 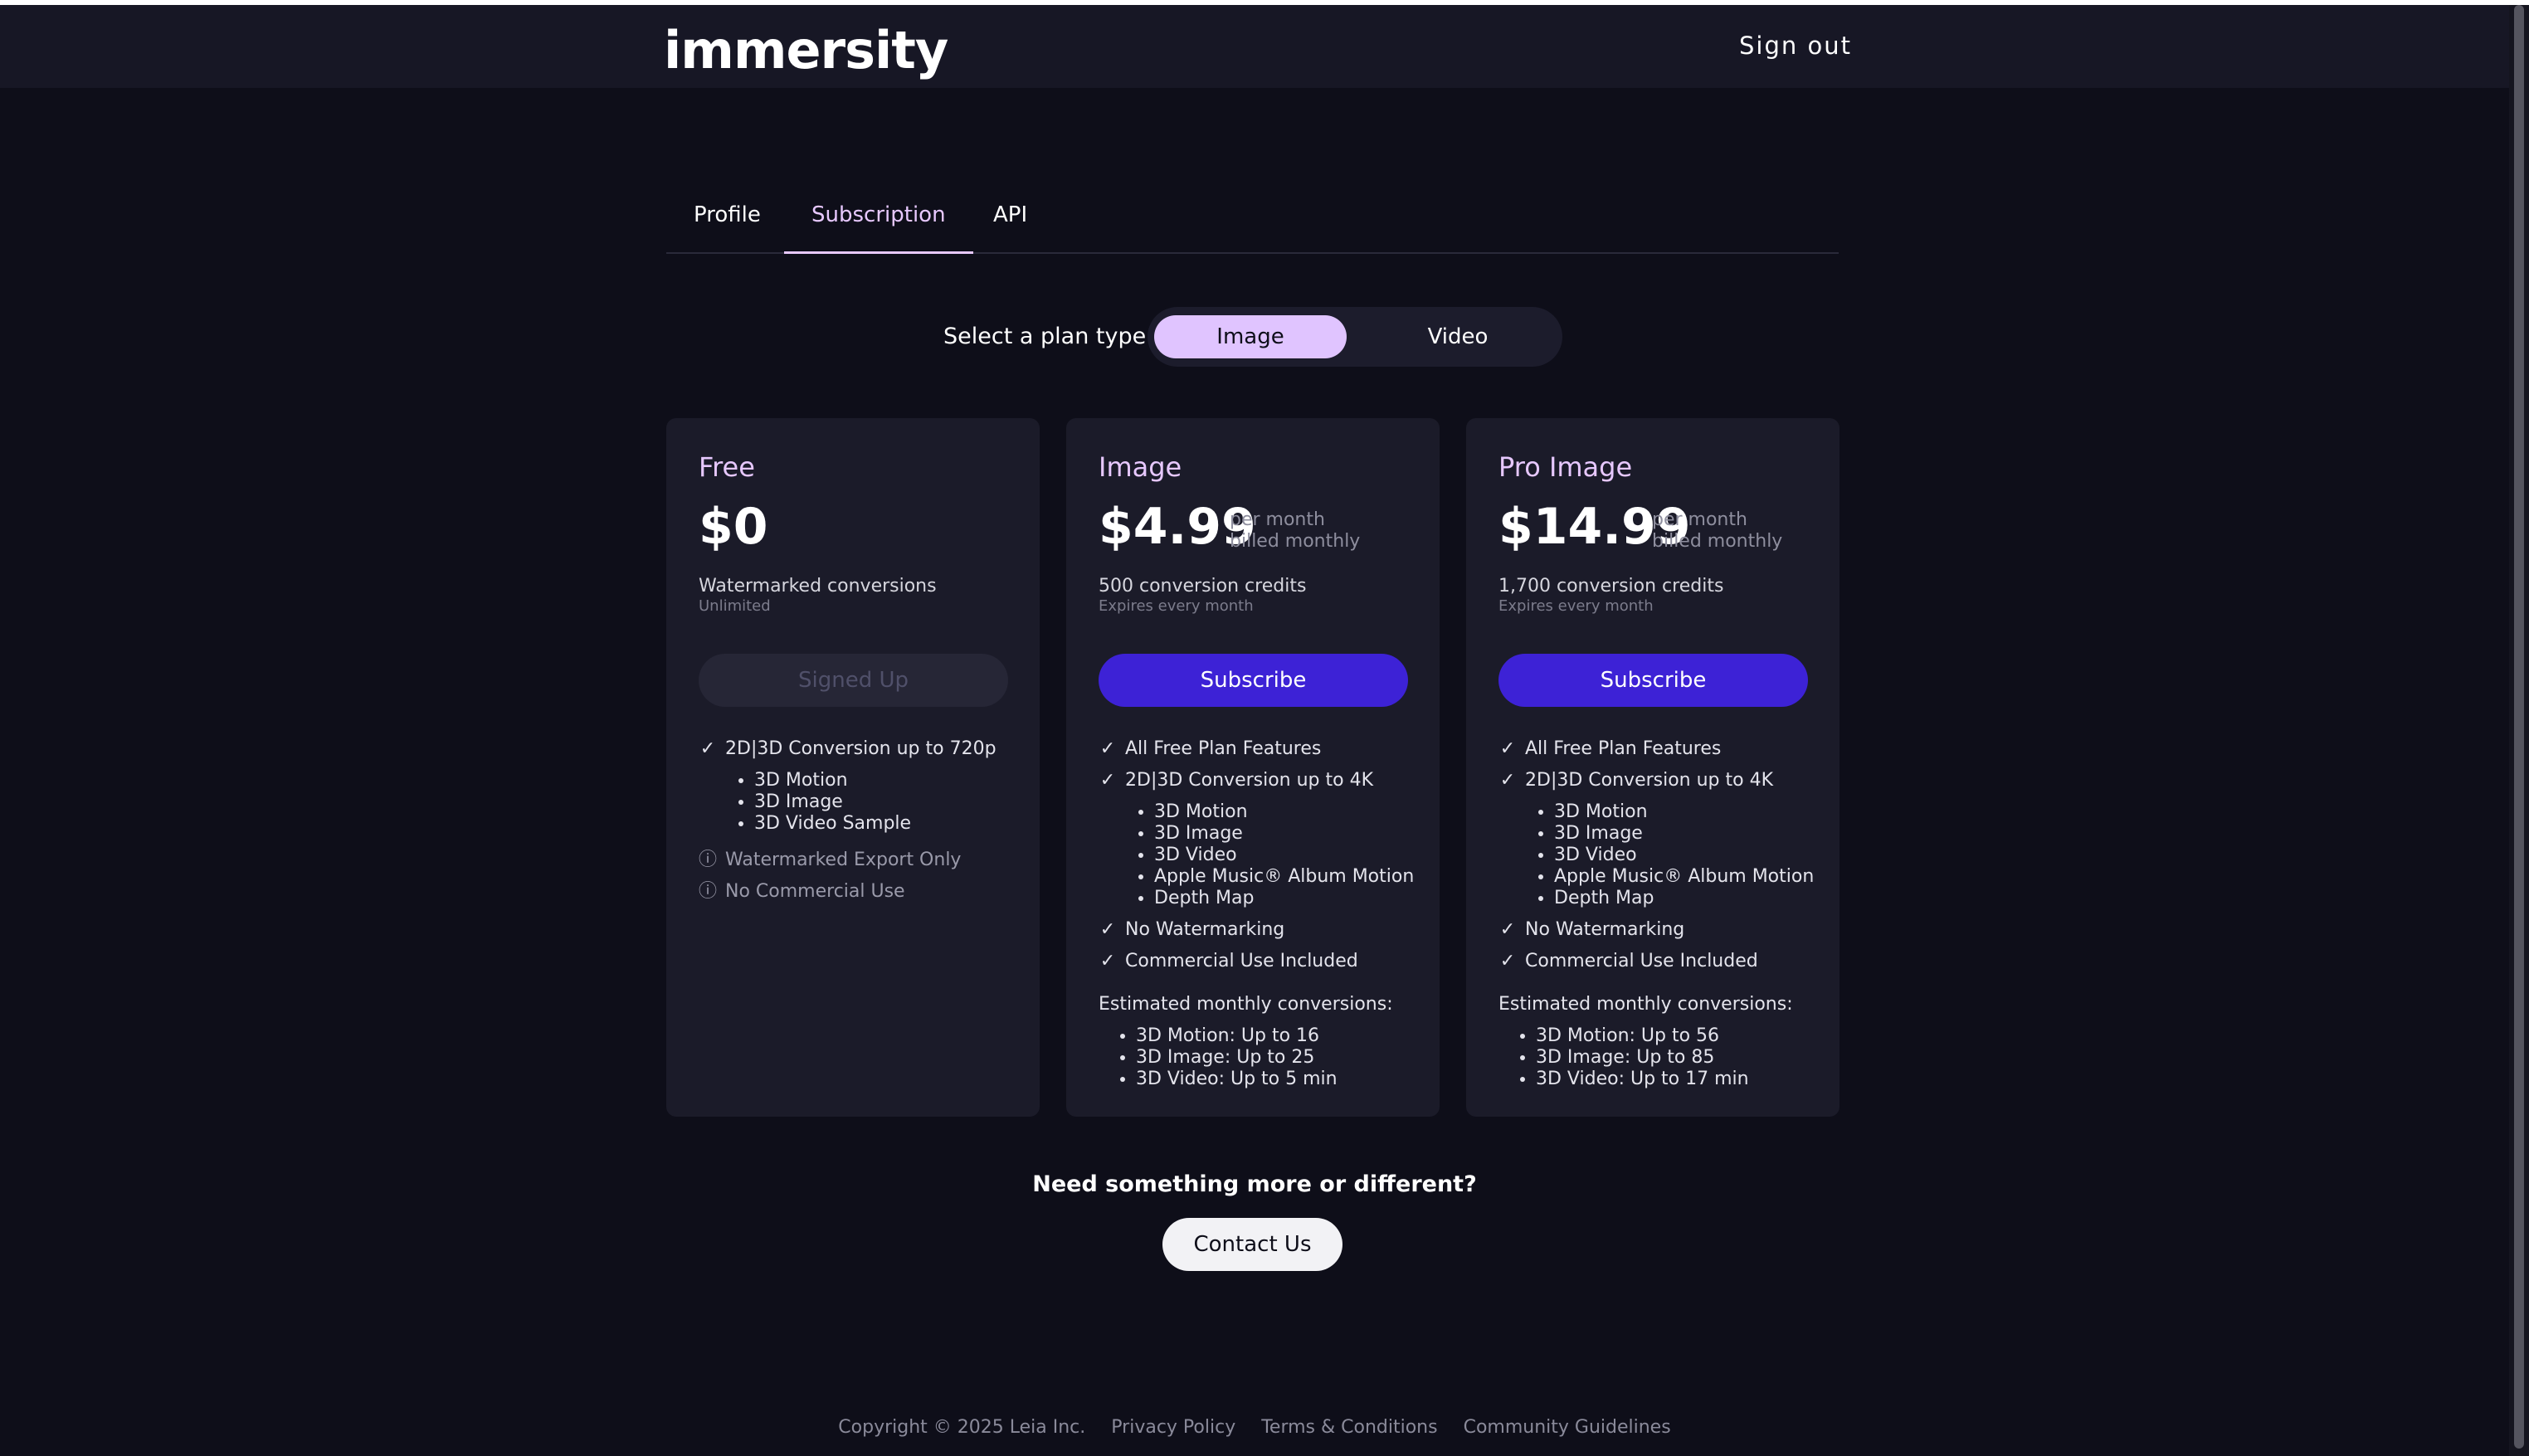 What do you see at coordinates (735, 606) in the screenshot?
I see `plan-credits-sub: Unlimited` at bounding box center [735, 606].